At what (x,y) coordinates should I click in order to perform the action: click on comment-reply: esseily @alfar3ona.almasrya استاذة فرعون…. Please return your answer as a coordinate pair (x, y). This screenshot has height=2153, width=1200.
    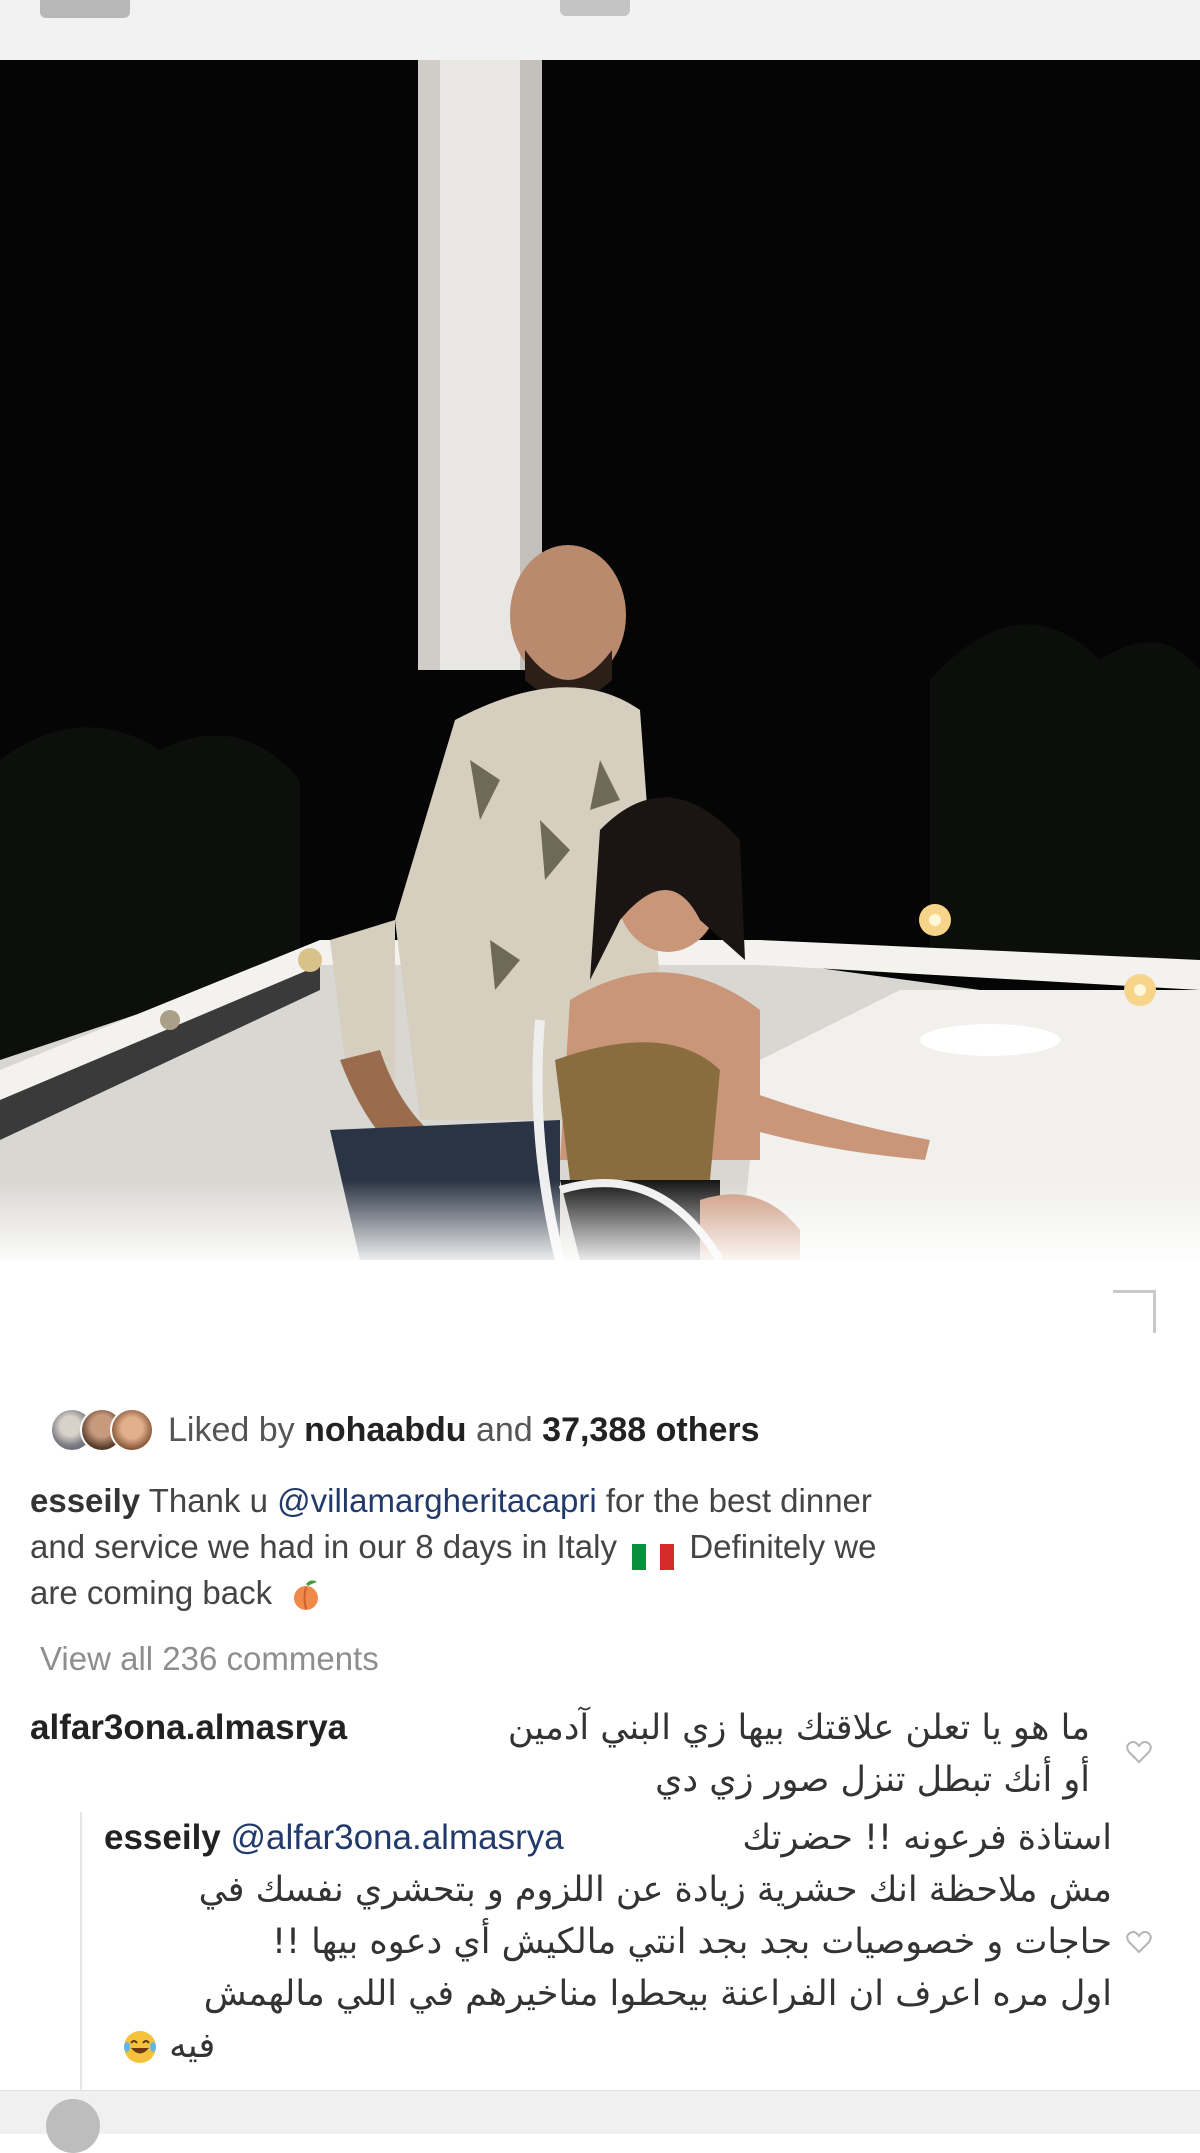
    Looking at the image, I should click on (596, 1953).